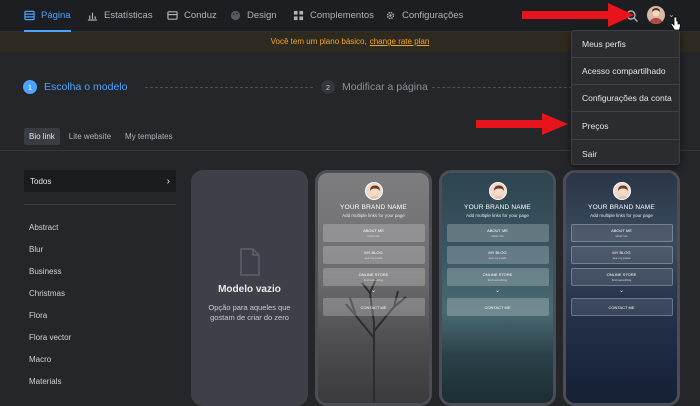  What do you see at coordinates (249, 262) in the screenshot?
I see `document-icon` at bounding box center [249, 262].